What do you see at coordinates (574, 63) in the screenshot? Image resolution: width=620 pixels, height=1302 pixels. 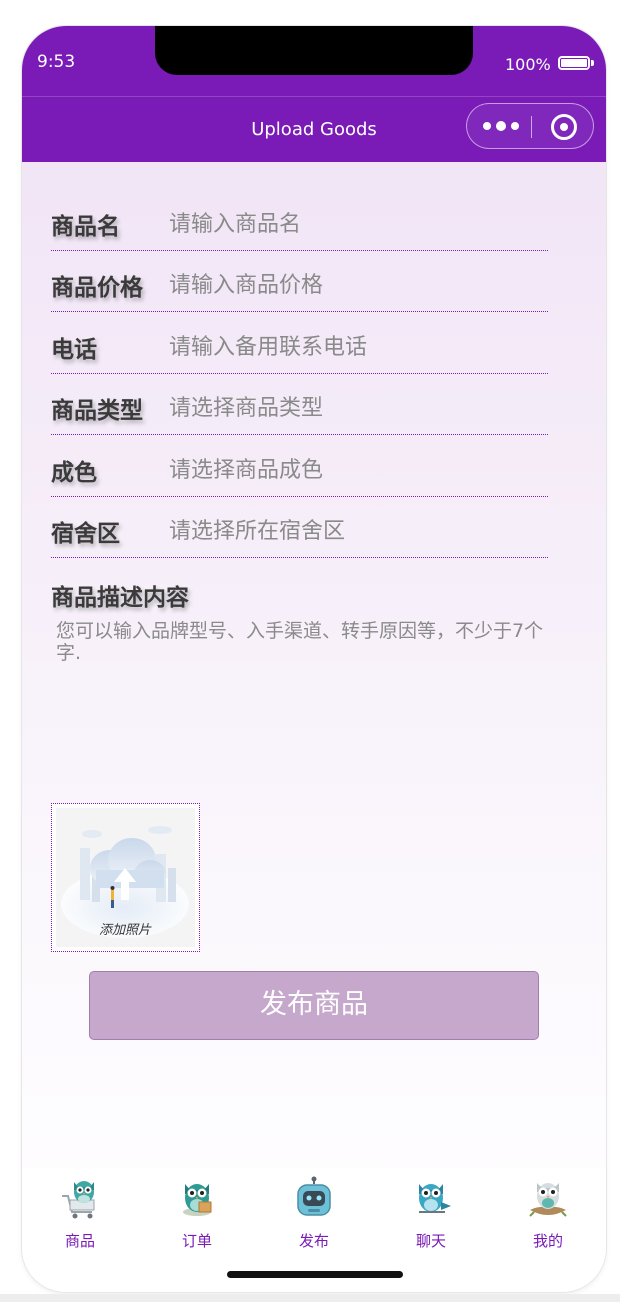 I see `battery-icon` at bounding box center [574, 63].